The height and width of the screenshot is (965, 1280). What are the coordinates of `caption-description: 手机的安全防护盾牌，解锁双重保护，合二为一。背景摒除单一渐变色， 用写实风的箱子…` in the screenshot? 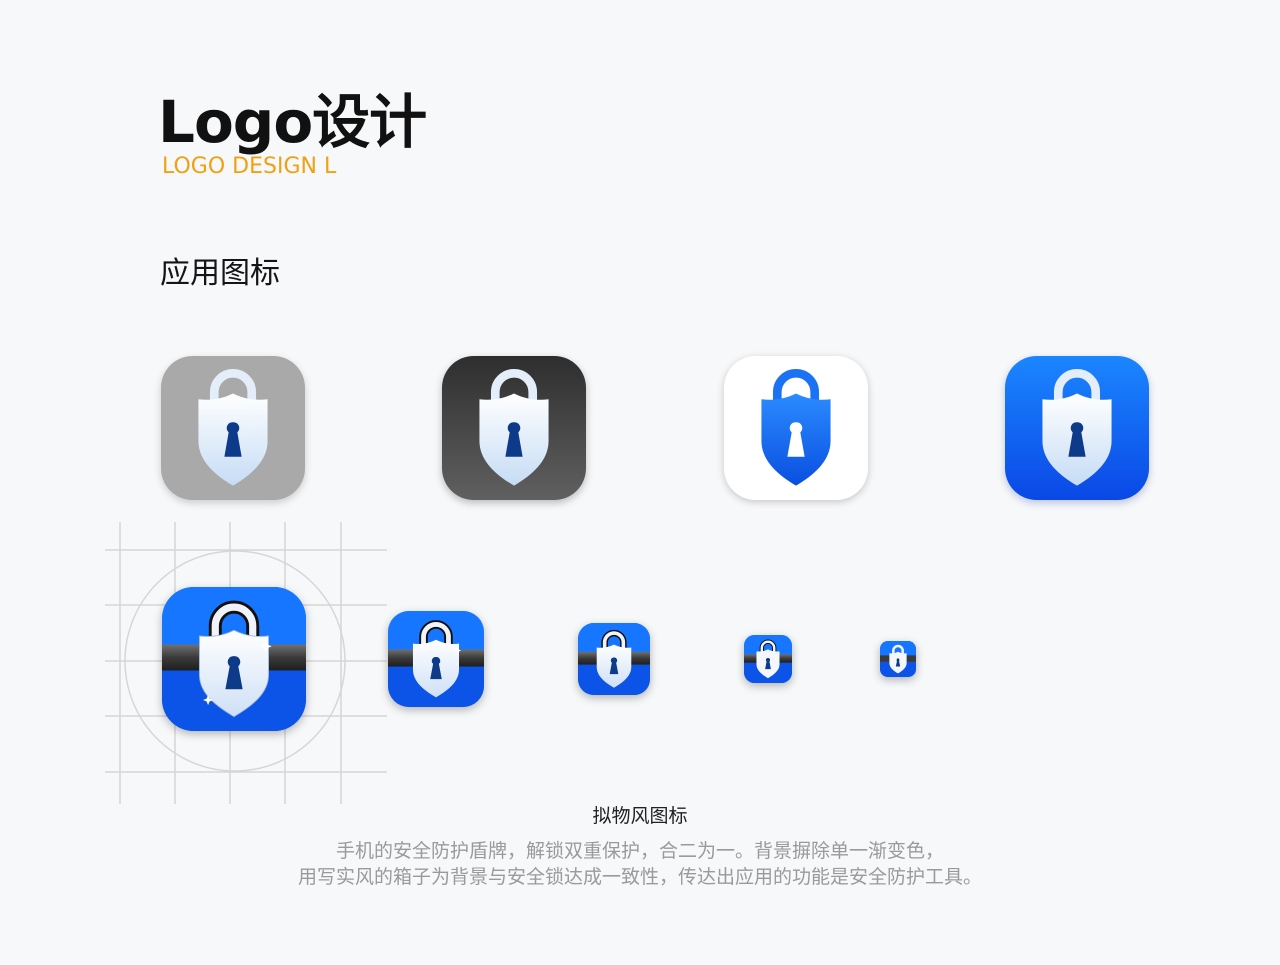 It's located at (640, 864).